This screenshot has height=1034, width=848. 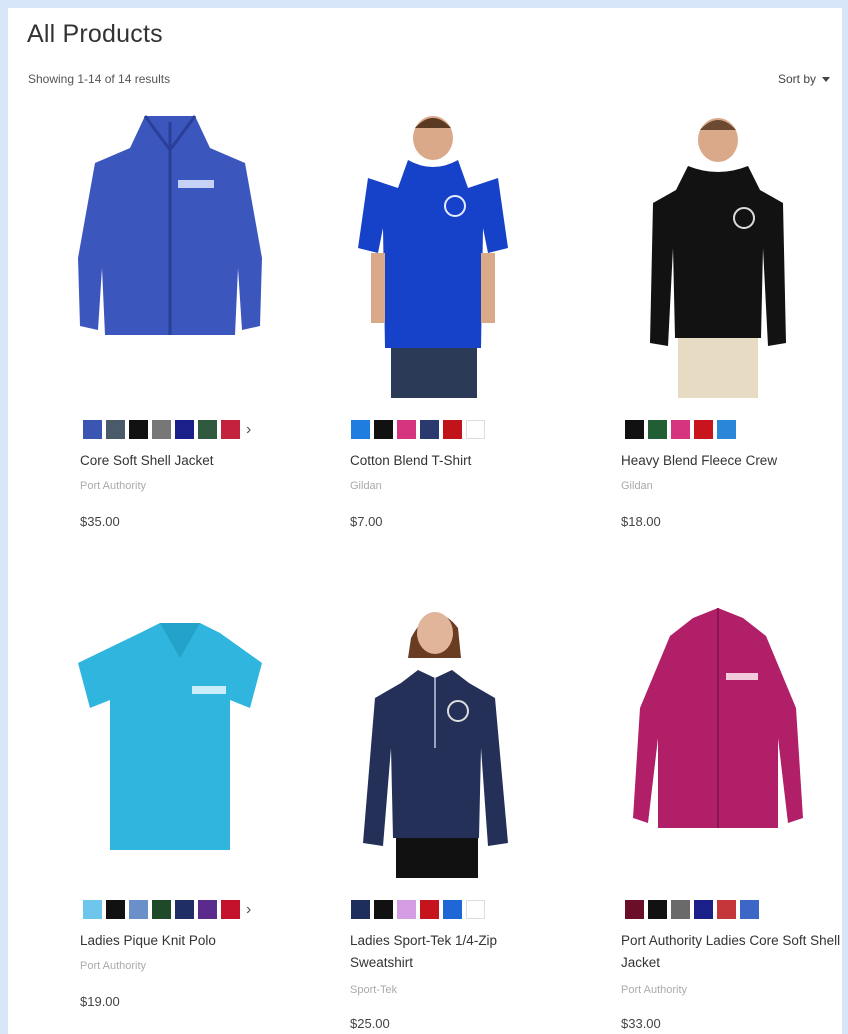 What do you see at coordinates (641, 1023) in the screenshot?
I see `product-price: $33.00` at bounding box center [641, 1023].